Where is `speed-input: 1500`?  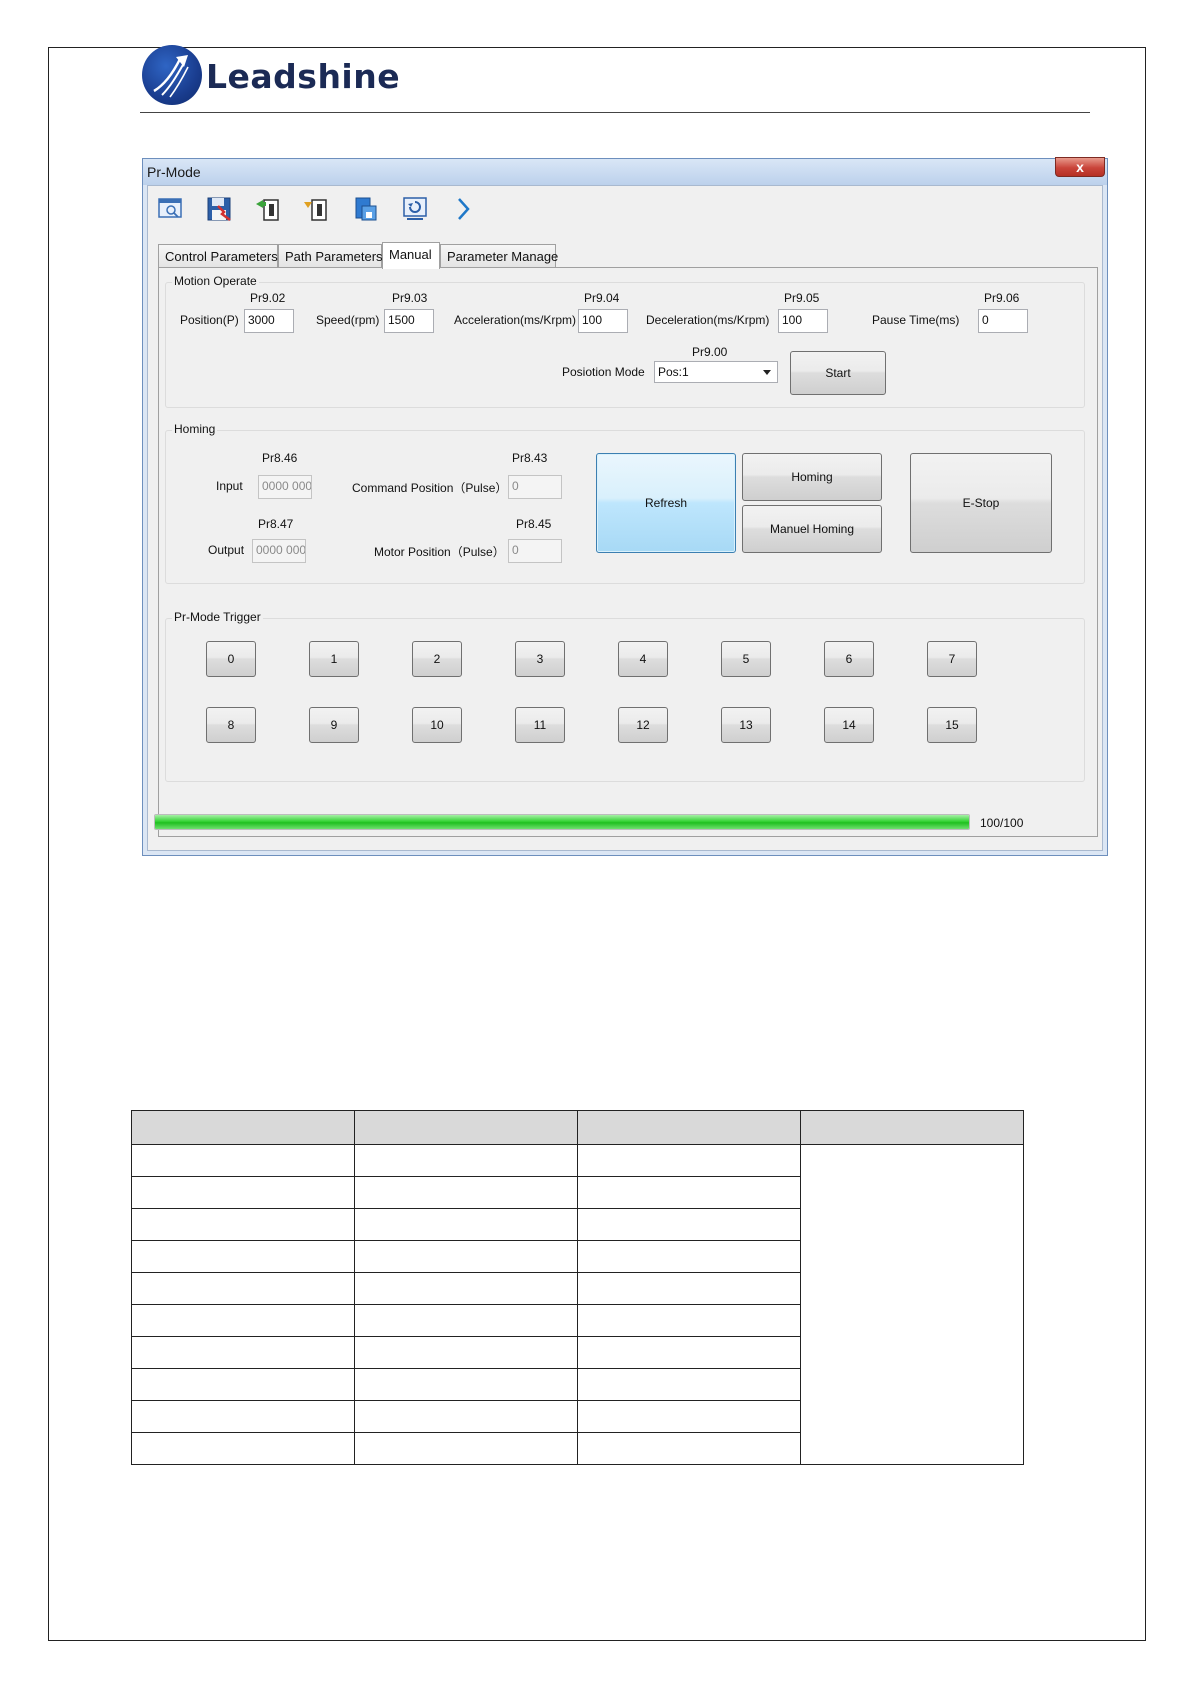
speed-input: 1500 is located at coordinates (409, 321).